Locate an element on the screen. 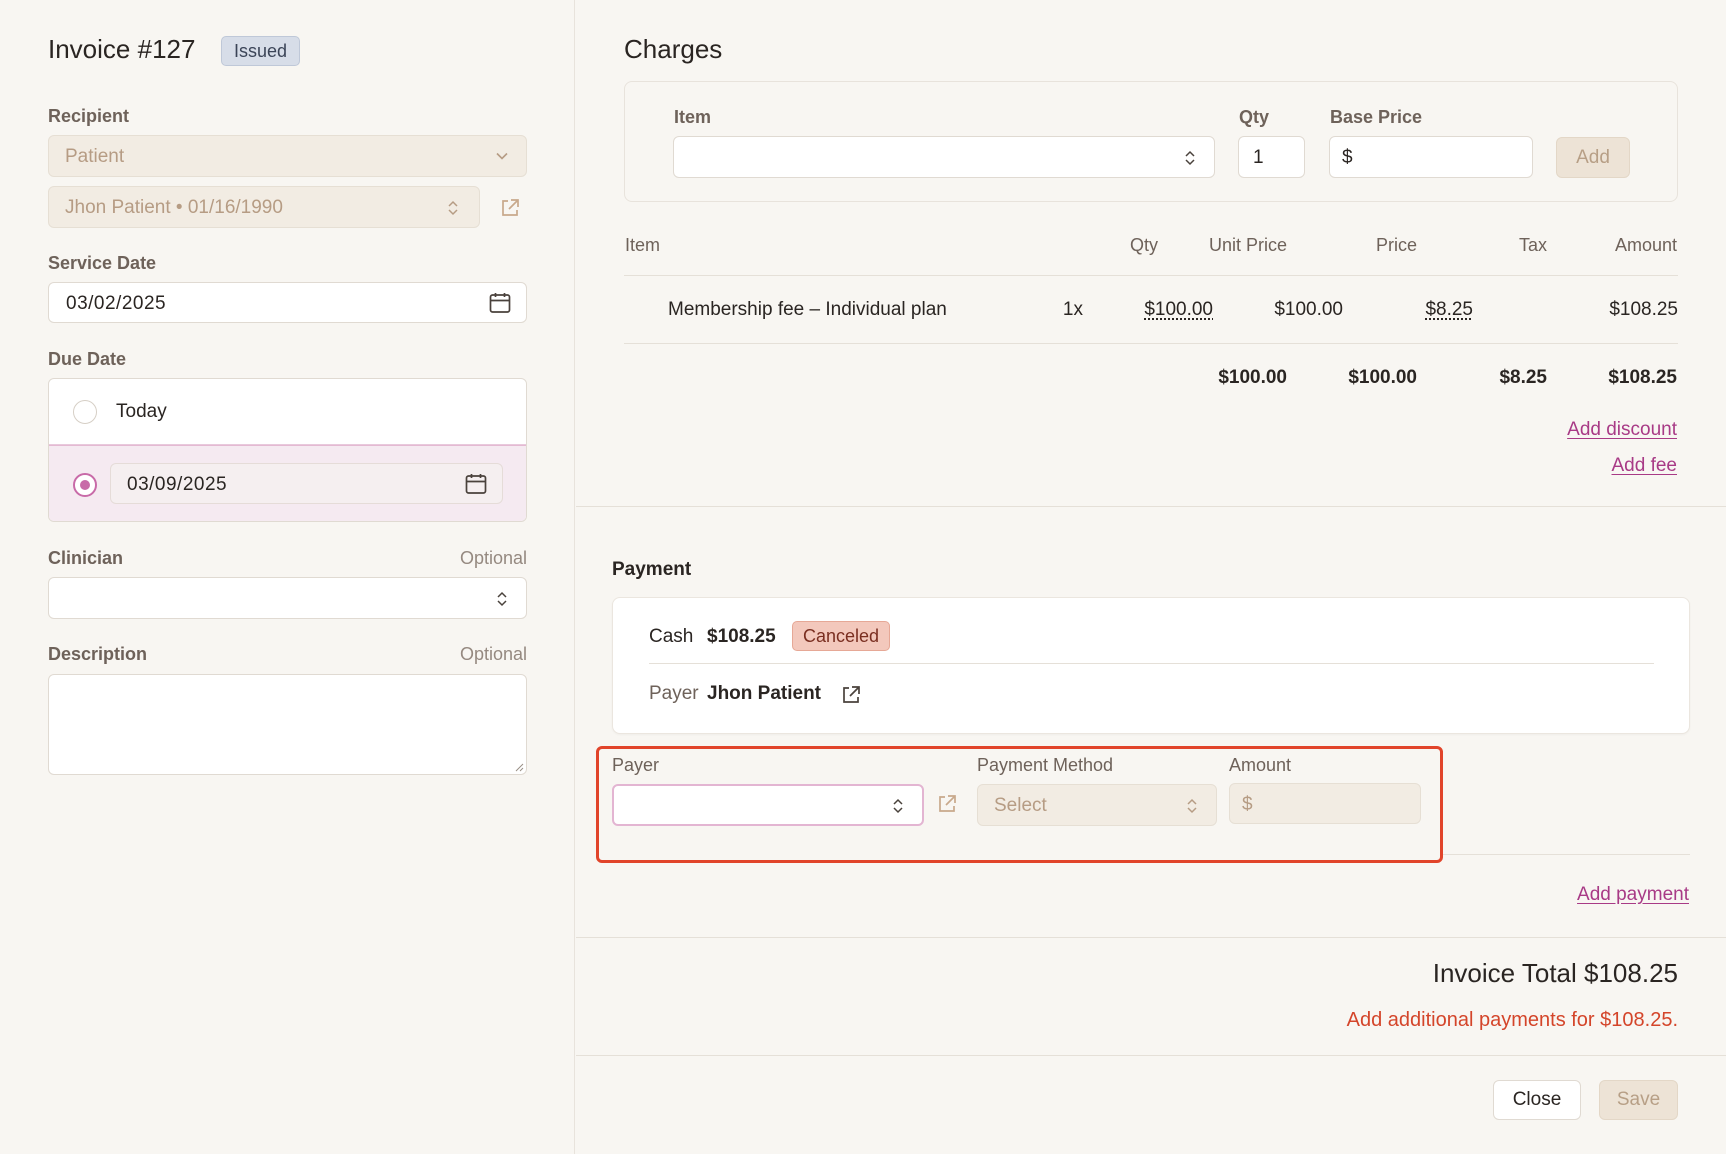 This screenshot has width=1726, height=1154. new-payer-select is located at coordinates (768, 805).